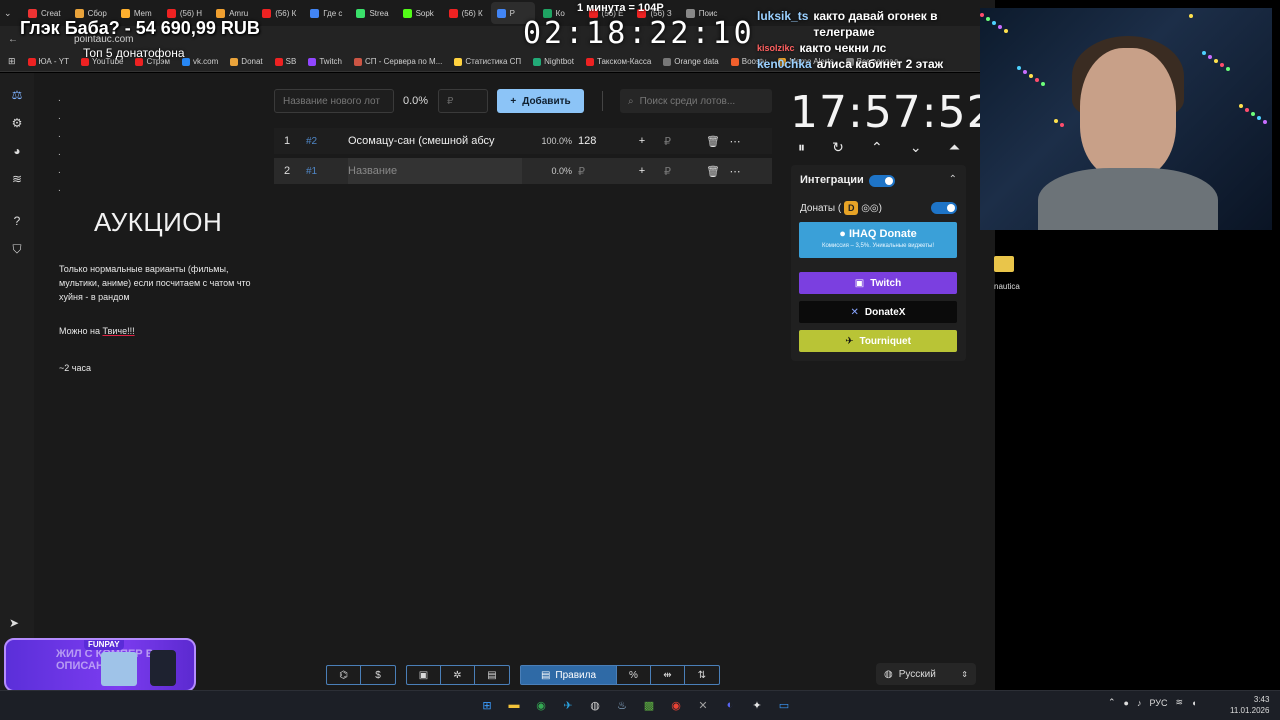 The height and width of the screenshot is (720, 1280). Describe the element at coordinates (1139, 703) in the screenshot. I see `mic-icon: ♪` at that location.